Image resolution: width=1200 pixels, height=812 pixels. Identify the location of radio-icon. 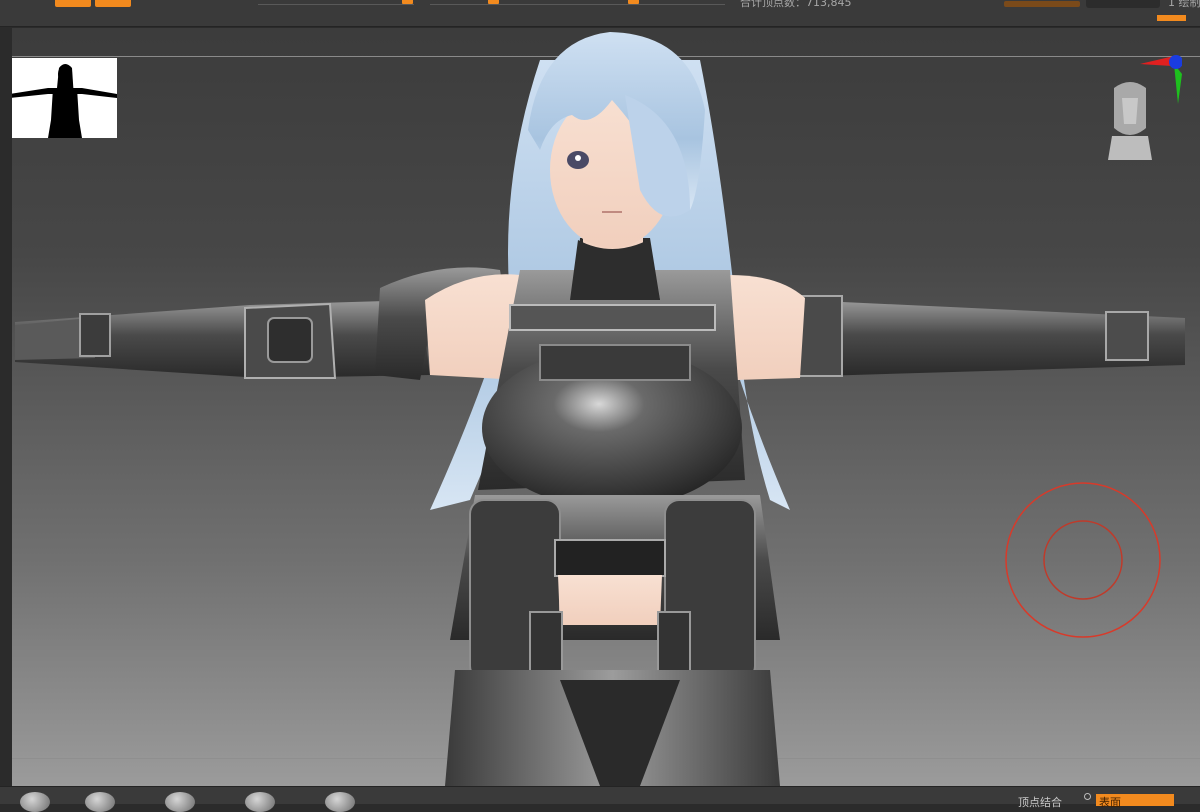
(1087, 796).